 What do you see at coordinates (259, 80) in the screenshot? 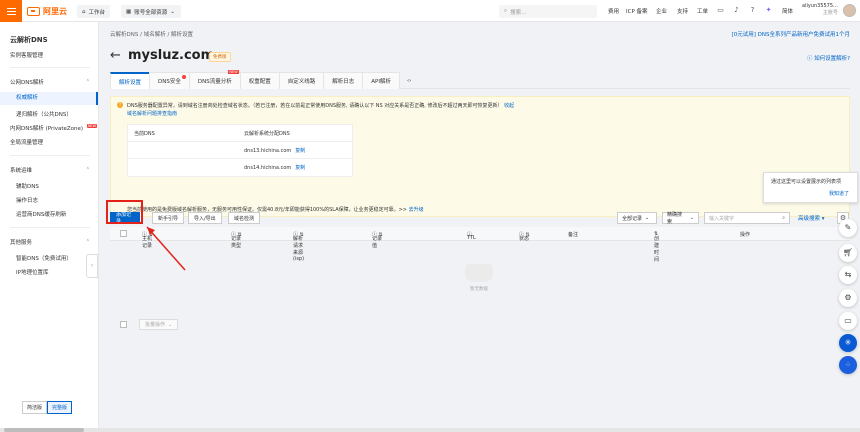
I see `tab-weight: 权重配置` at bounding box center [259, 80].